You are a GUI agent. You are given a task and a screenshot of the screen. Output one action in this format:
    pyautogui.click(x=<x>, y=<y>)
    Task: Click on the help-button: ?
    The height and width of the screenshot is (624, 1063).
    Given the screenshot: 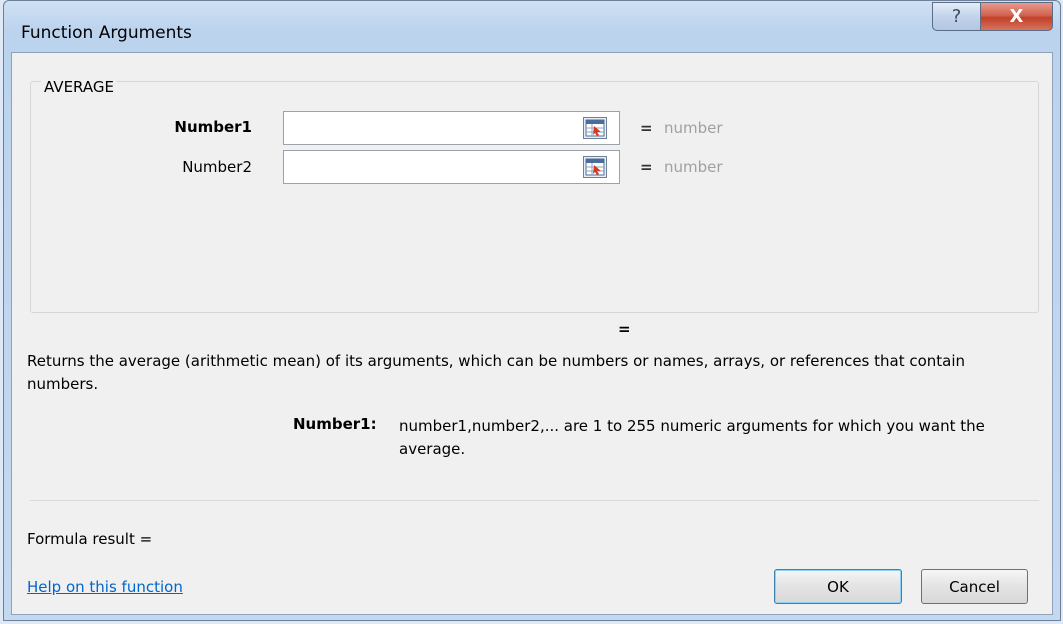 What is the action you would take?
    pyautogui.click(x=956, y=16)
    